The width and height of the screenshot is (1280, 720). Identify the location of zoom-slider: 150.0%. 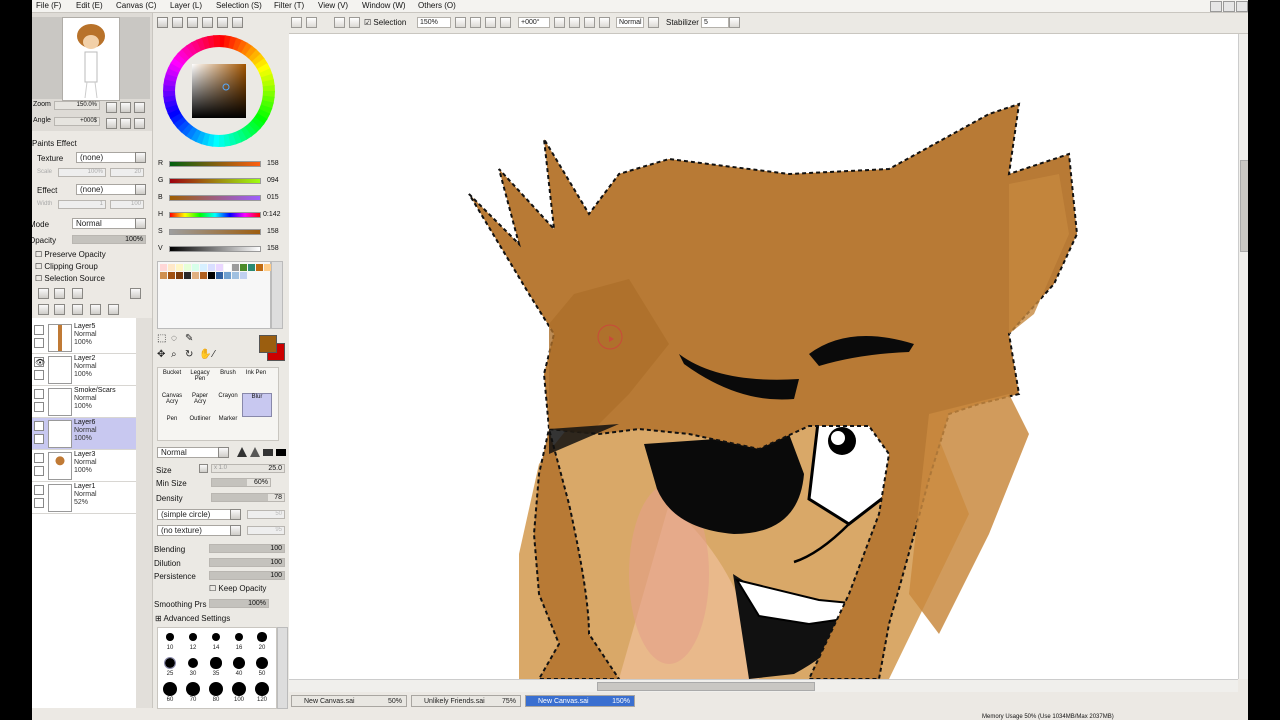
(77, 105).